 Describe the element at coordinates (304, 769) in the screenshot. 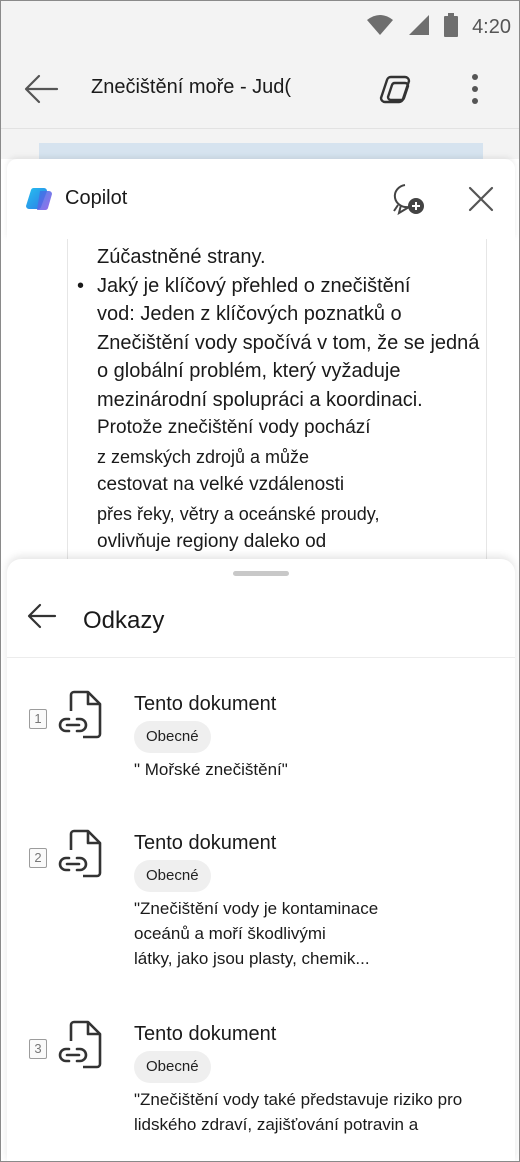

I see `reference-quote: " Mořské znečištění"` at that location.